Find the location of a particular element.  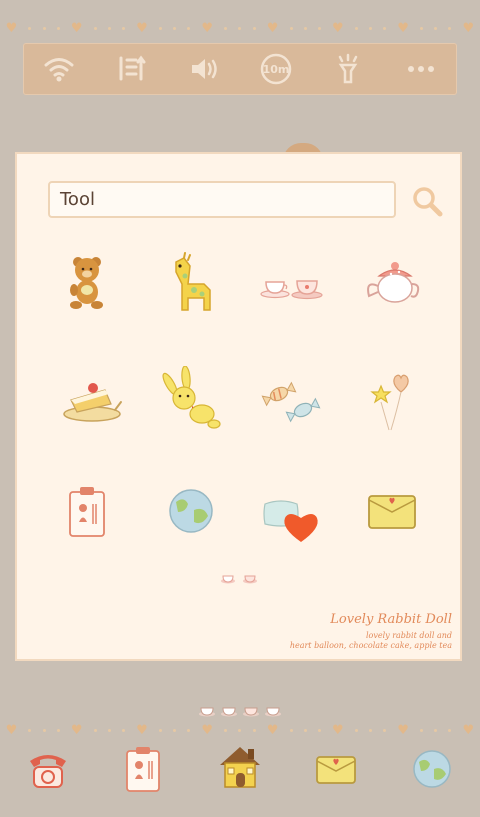

home-page-indicator is located at coordinates (240, 711).